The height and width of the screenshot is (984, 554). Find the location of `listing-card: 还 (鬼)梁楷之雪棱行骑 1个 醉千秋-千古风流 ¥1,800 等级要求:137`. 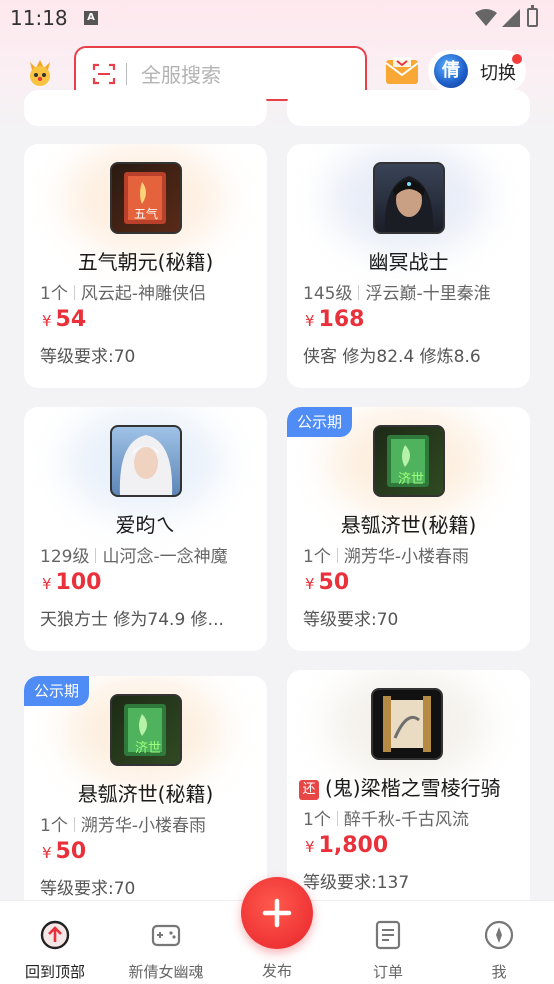

listing-card: 还 (鬼)梁楷之雪棱行骑 1个 醉千秋-千古风流 ¥1,800 等级要求:137 is located at coordinates (408, 790).